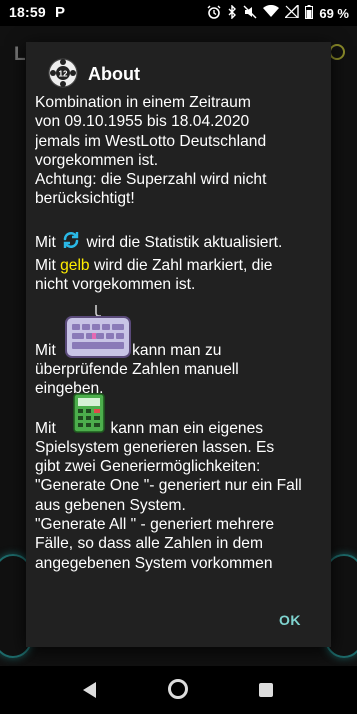  What do you see at coordinates (155, 525) in the screenshot?
I see `text-line: "Generate All " - generiert mehrere` at bounding box center [155, 525].